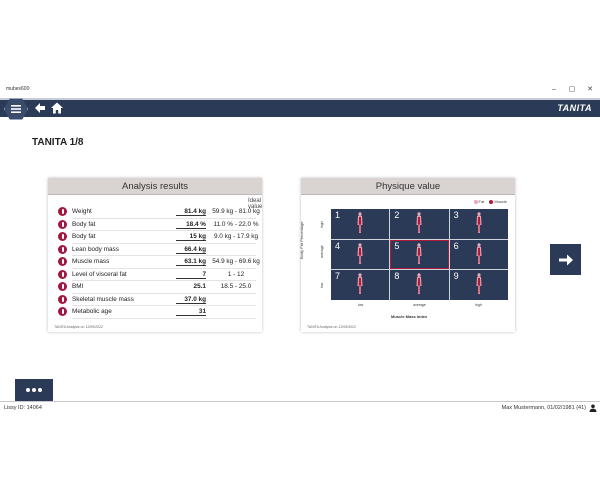 The image size is (600, 500). What do you see at coordinates (82, 211) in the screenshot?
I see `row-label: Weight` at bounding box center [82, 211].